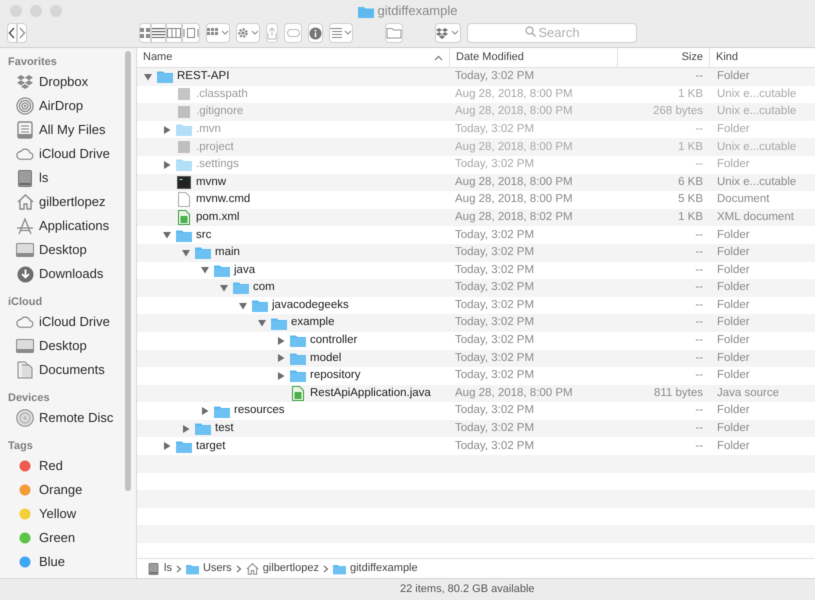  What do you see at coordinates (298, 393) in the screenshot?
I see `source-file-icon` at bounding box center [298, 393].